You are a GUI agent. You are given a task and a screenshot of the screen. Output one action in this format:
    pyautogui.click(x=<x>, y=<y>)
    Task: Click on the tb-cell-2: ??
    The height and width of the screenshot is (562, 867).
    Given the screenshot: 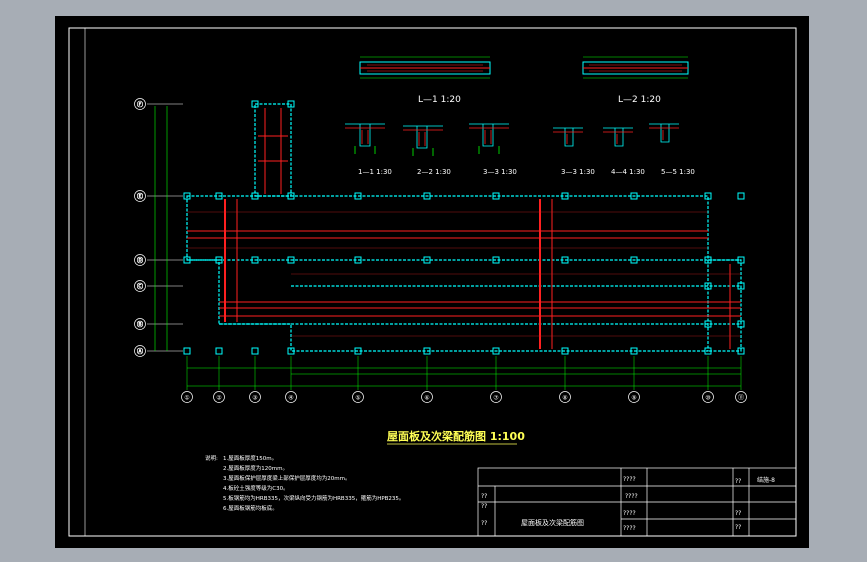 What is the action you would take?
    pyautogui.click(x=738, y=481)
    